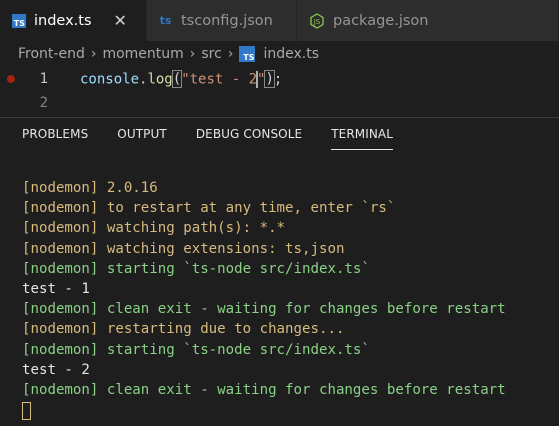 The width and height of the screenshot is (559, 426). Describe the element at coordinates (154, 228) in the screenshot. I see `terminal-line: [nodemon] watching path(s): *.*` at that location.